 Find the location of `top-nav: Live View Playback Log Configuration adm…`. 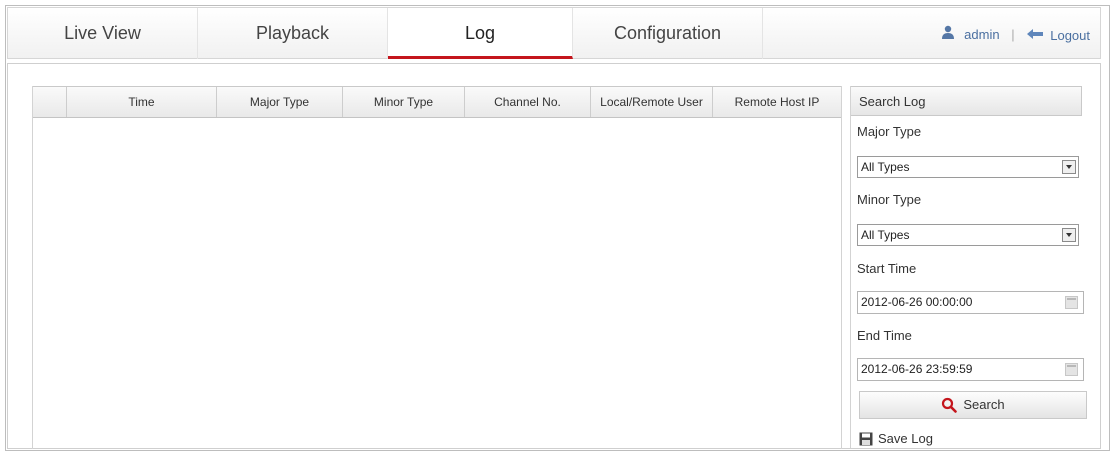

top-nav: Live View Playback Log Configuration adm… is located at coordinates (554, 33).